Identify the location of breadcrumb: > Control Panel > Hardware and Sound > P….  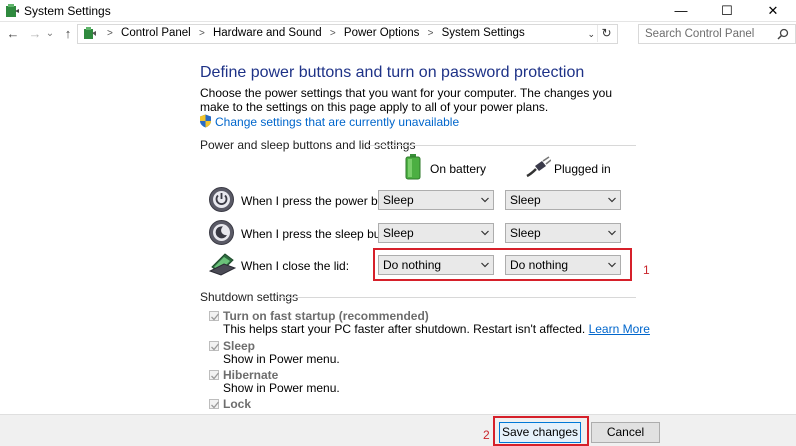
(313, 33).